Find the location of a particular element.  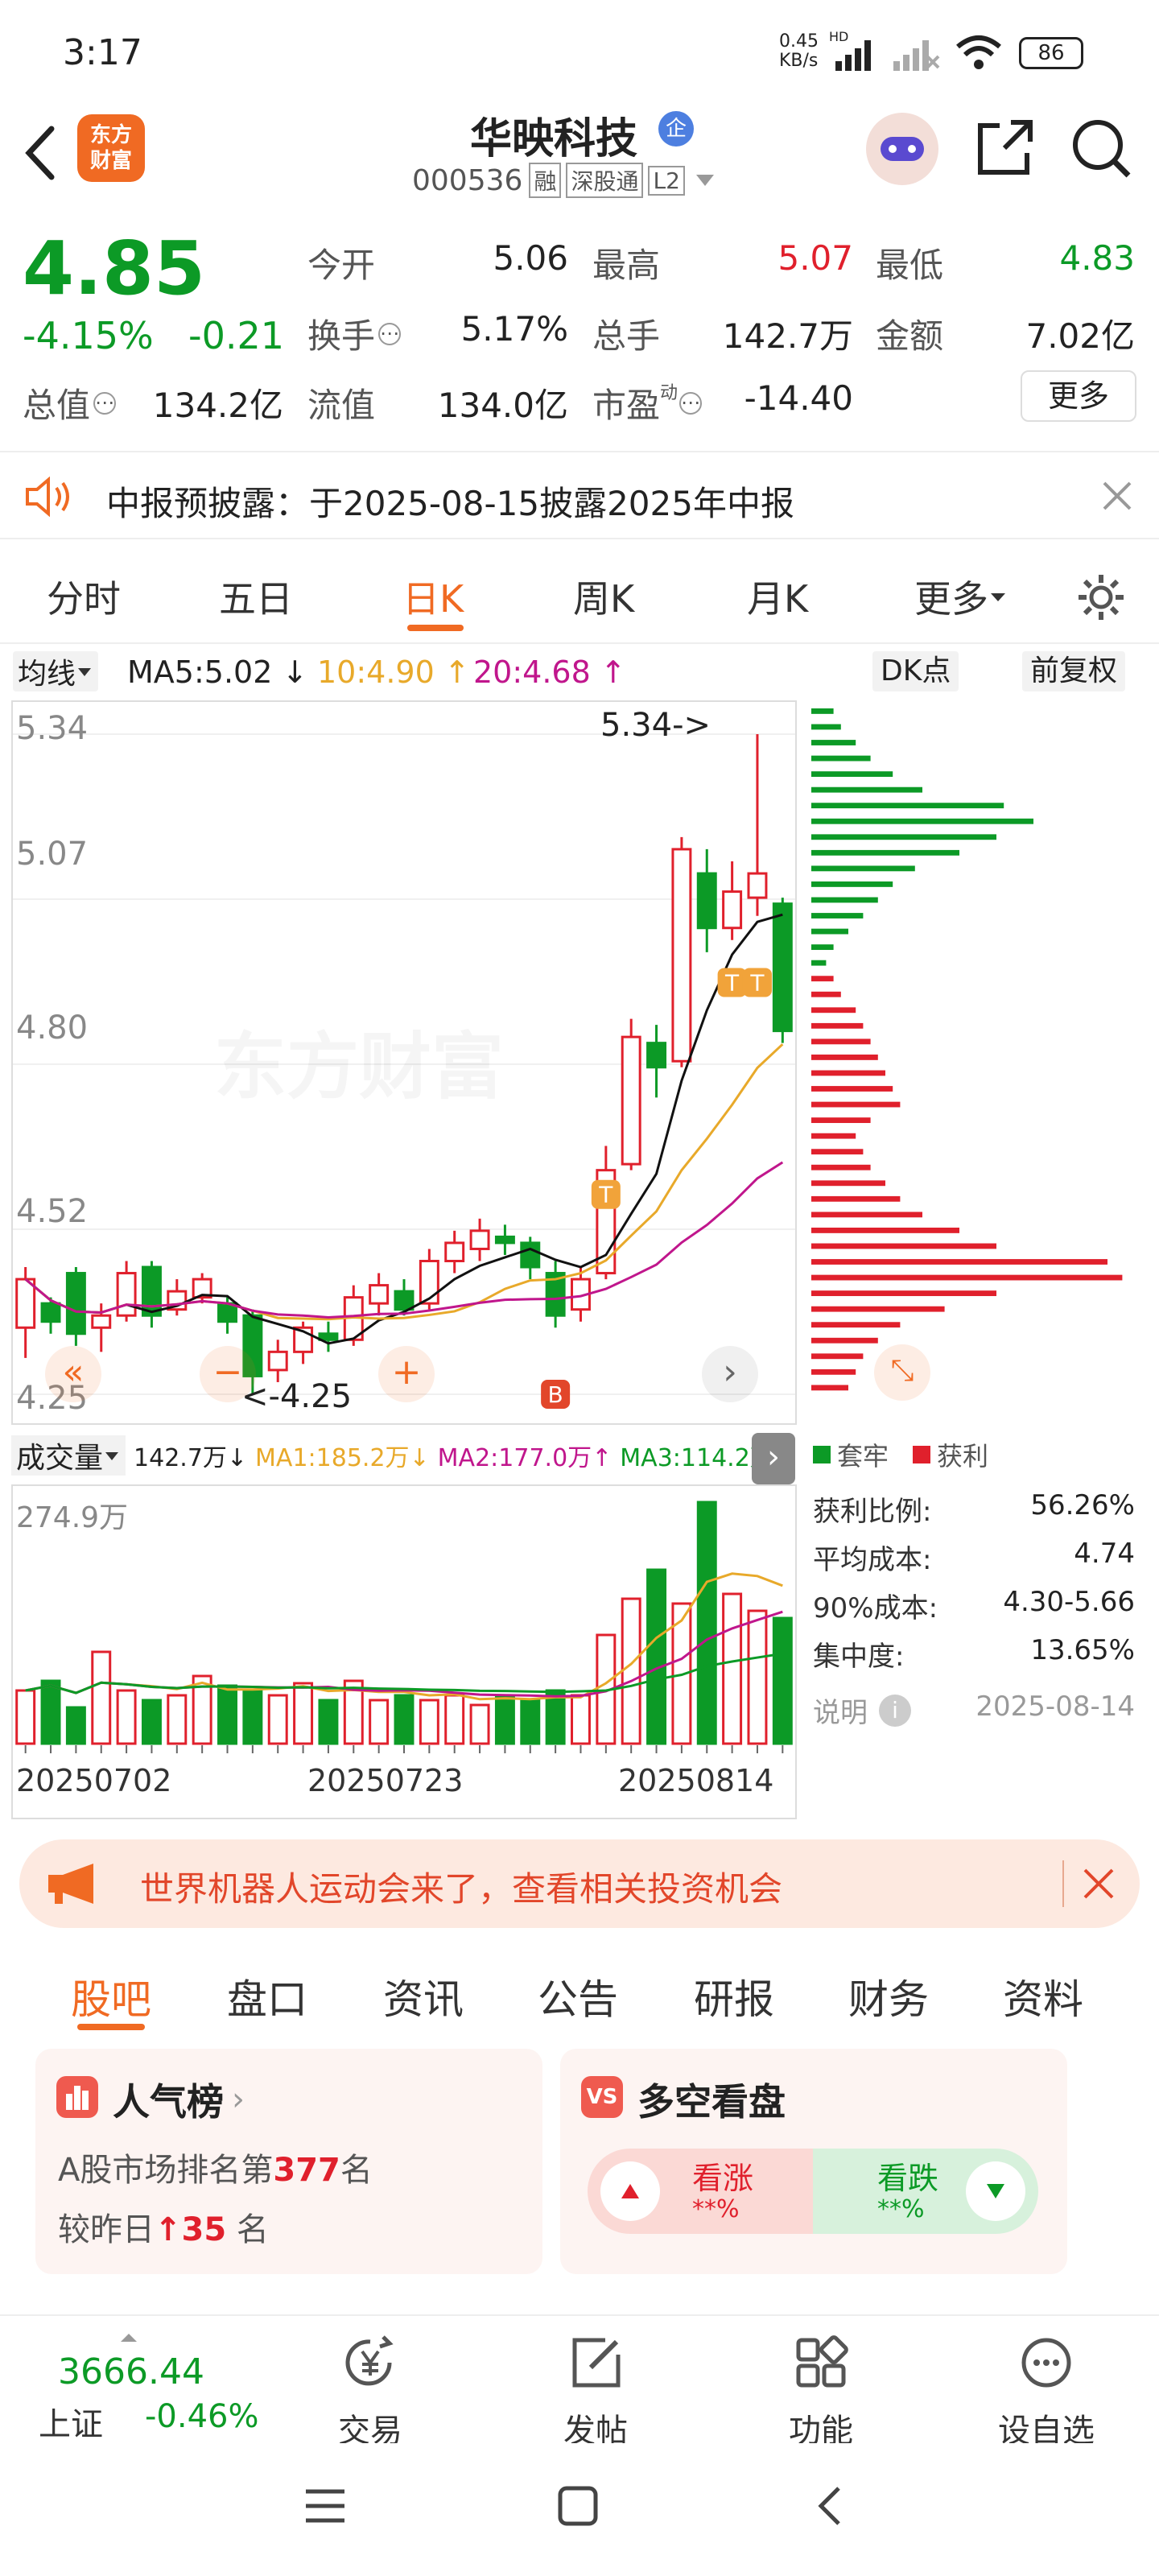

tab-announcements: 公告 is located at coordinates (578, 1996).